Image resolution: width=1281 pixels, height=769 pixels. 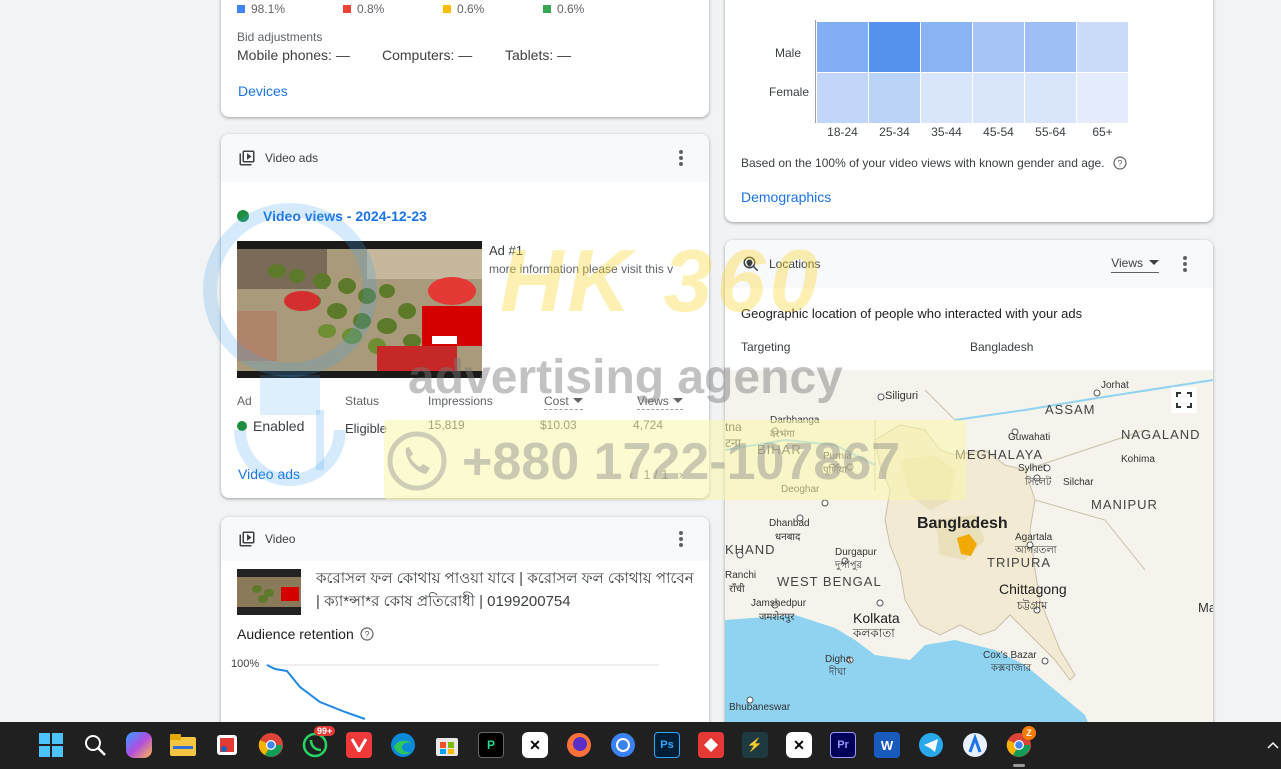 I want to click on fullscreen-icon, so click(x=1184, y=400).